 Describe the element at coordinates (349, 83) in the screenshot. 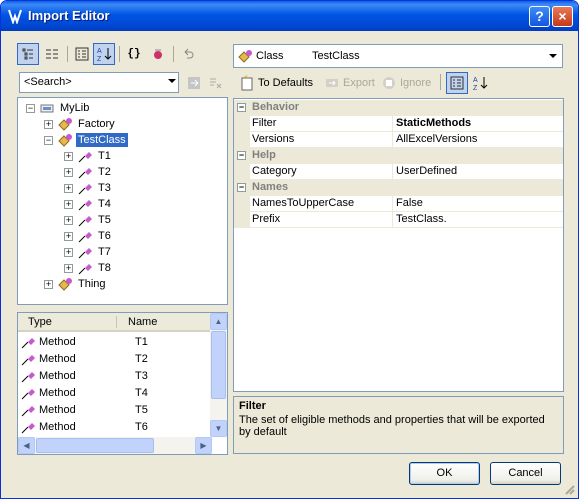

I see `export-button: Export` at that location.